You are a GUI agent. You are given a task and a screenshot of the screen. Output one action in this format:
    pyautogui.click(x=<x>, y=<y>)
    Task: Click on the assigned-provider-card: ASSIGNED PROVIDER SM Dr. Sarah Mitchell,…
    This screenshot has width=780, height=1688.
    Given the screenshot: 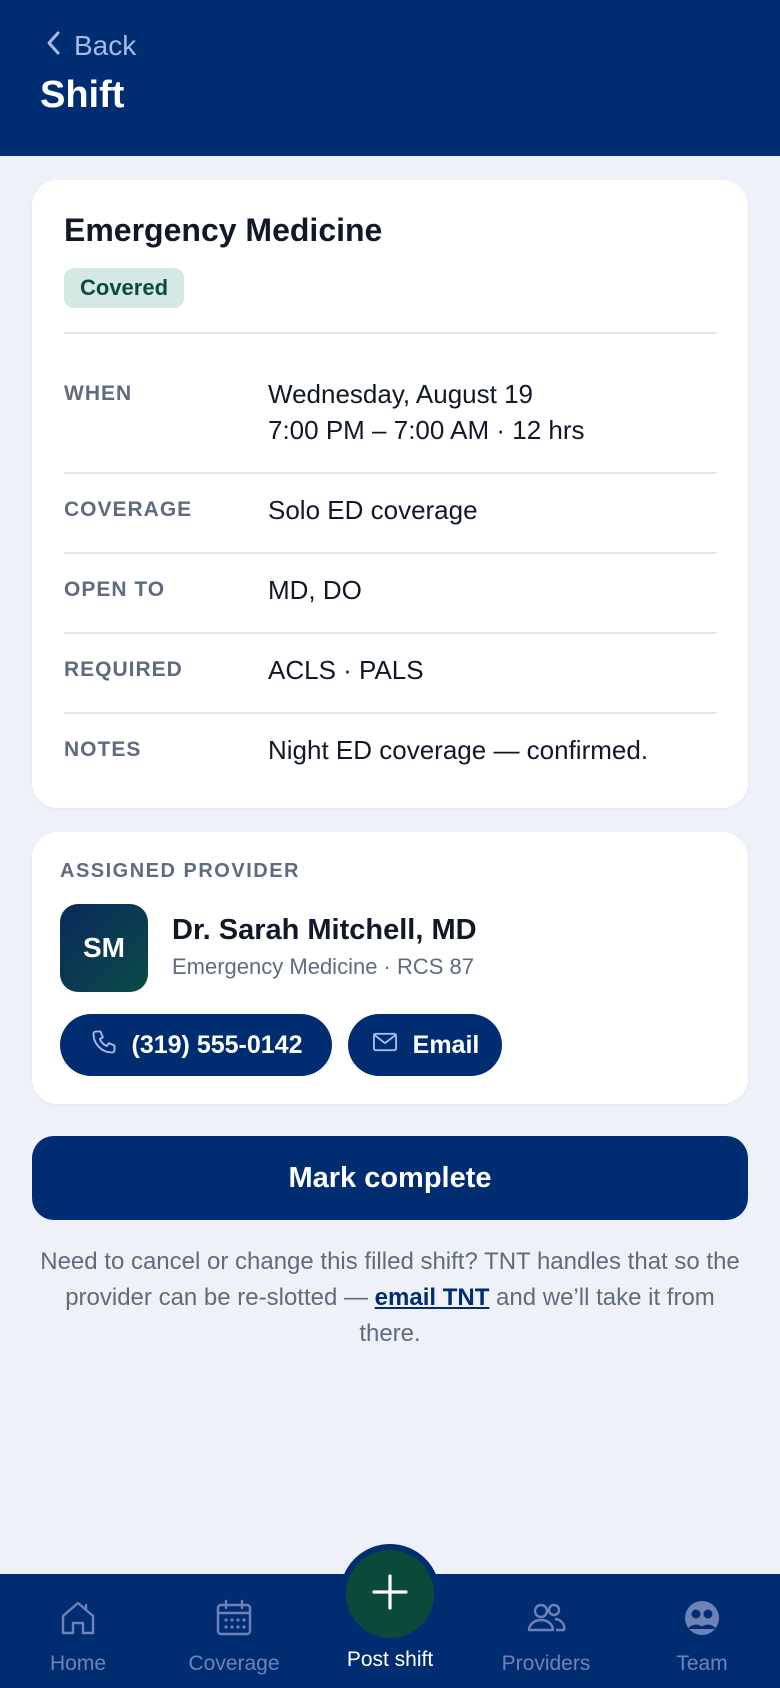 What is the action you would take?
    pyautogui.click(x=390, y=968)
    